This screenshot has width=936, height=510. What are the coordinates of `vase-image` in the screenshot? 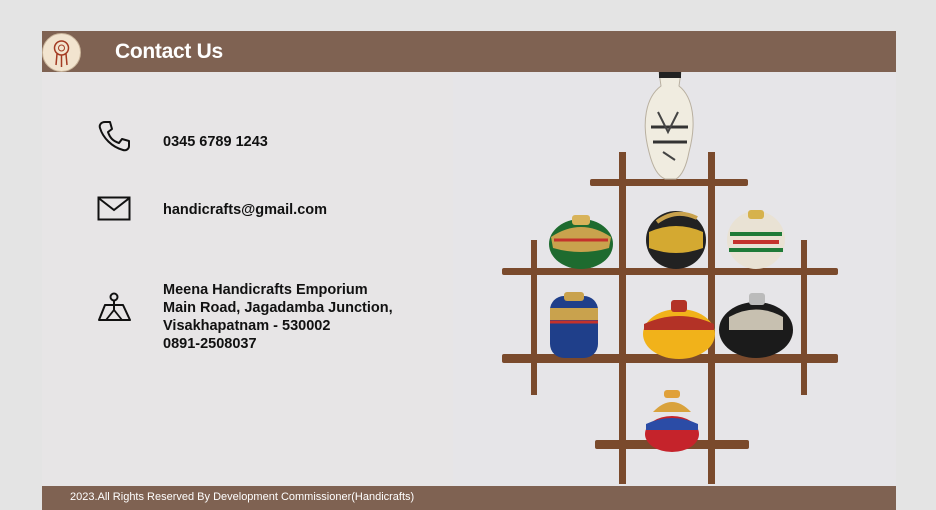 It's located at (669, 125).